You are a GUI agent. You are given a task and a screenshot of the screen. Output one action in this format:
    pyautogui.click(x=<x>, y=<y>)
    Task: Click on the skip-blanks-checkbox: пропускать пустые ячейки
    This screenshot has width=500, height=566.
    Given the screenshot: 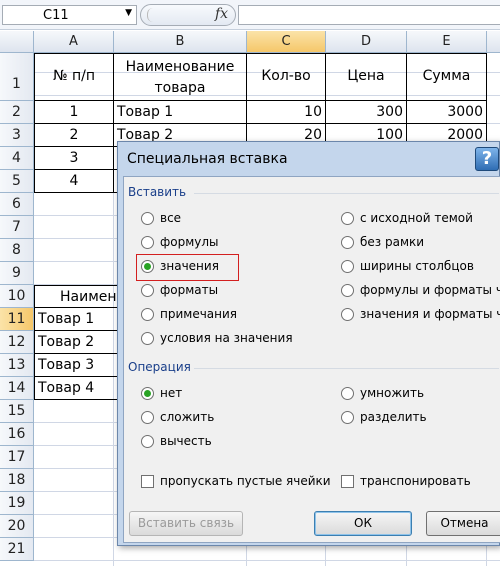 What is the action you would take?
    pyautogui.click(x=236, y=481)
    